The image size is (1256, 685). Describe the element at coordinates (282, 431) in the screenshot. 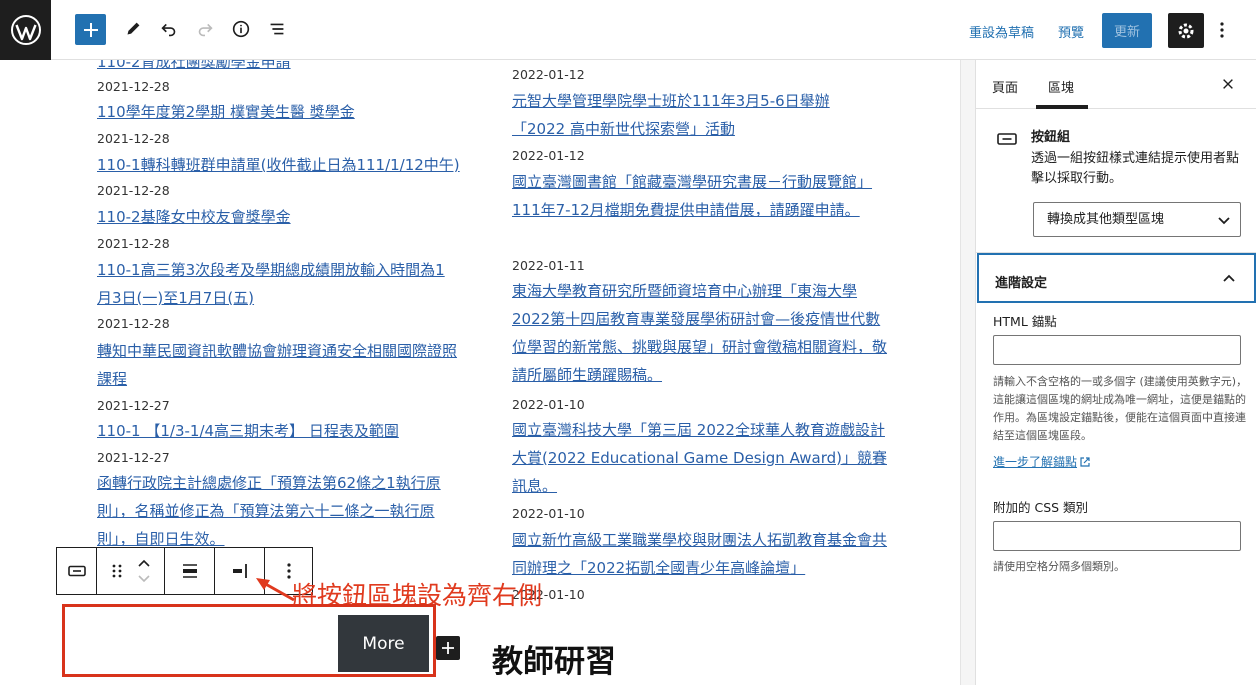

I see `news-link: 110-1 【1/3-1/4高三期末考】 日程表及範圍` at that location.